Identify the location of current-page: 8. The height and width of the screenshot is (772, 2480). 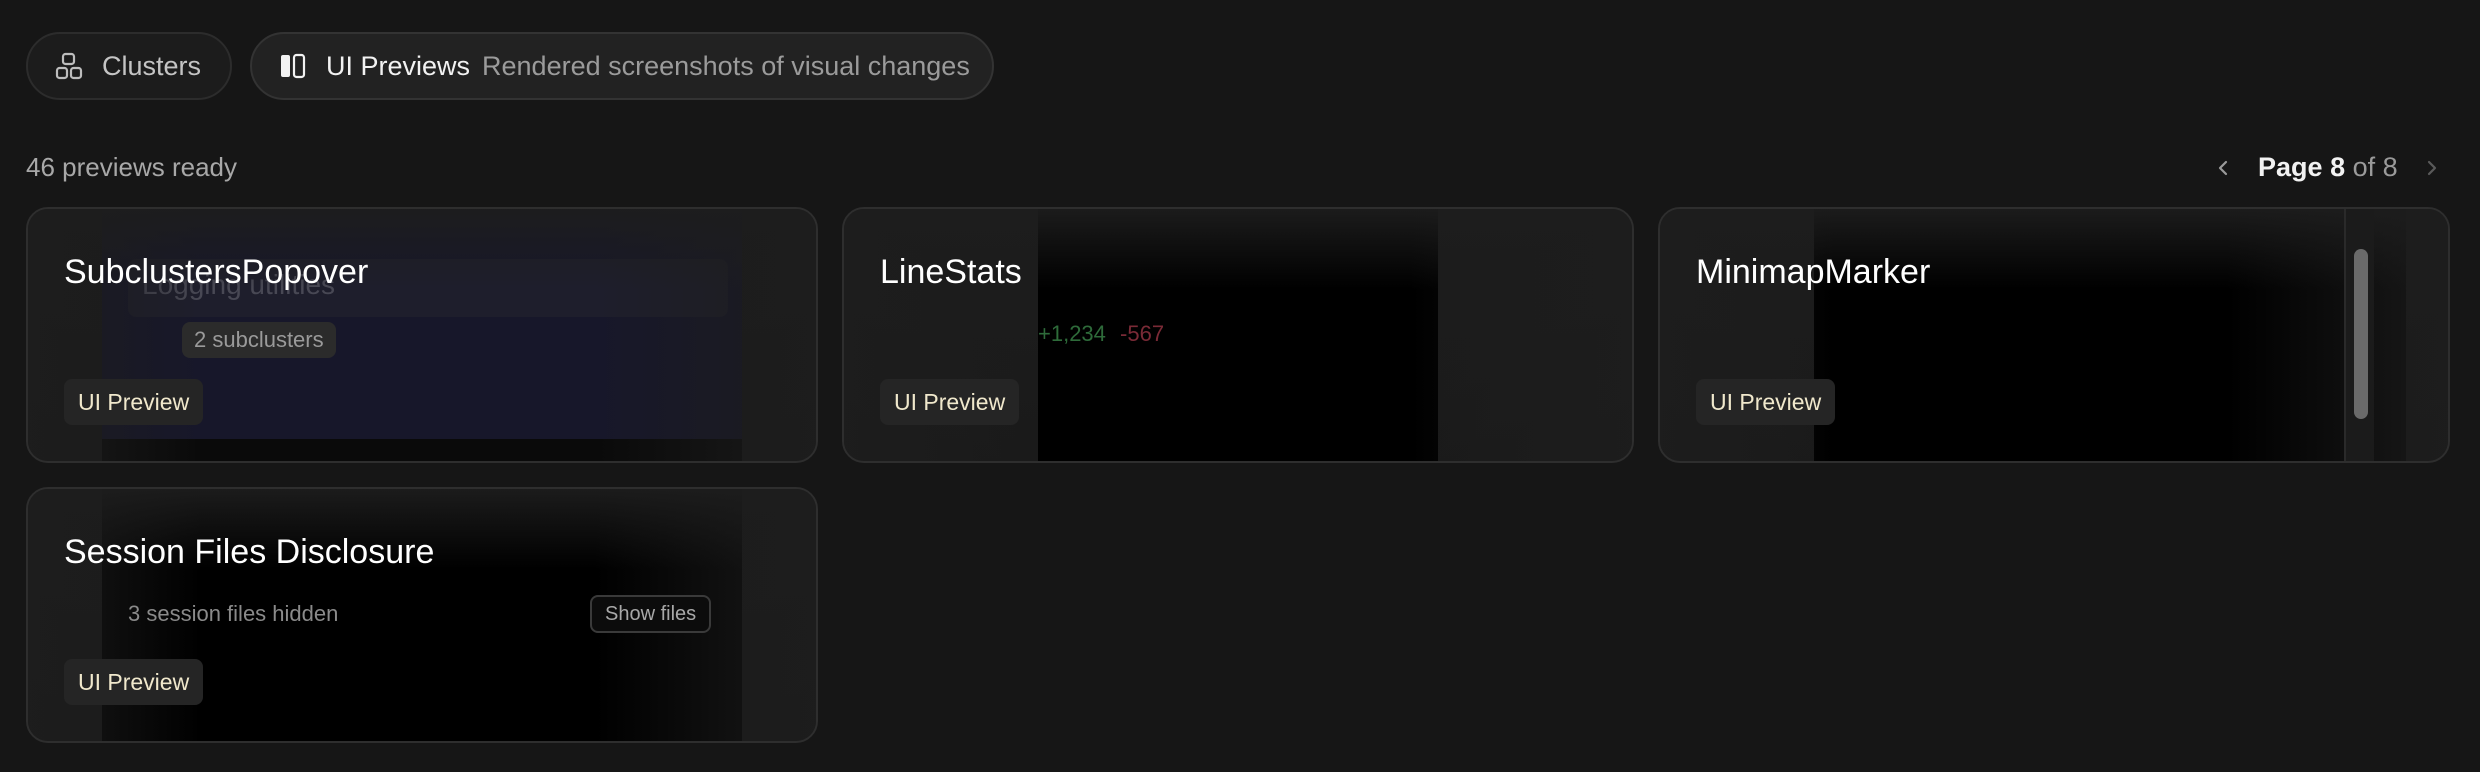
(2338, 167).